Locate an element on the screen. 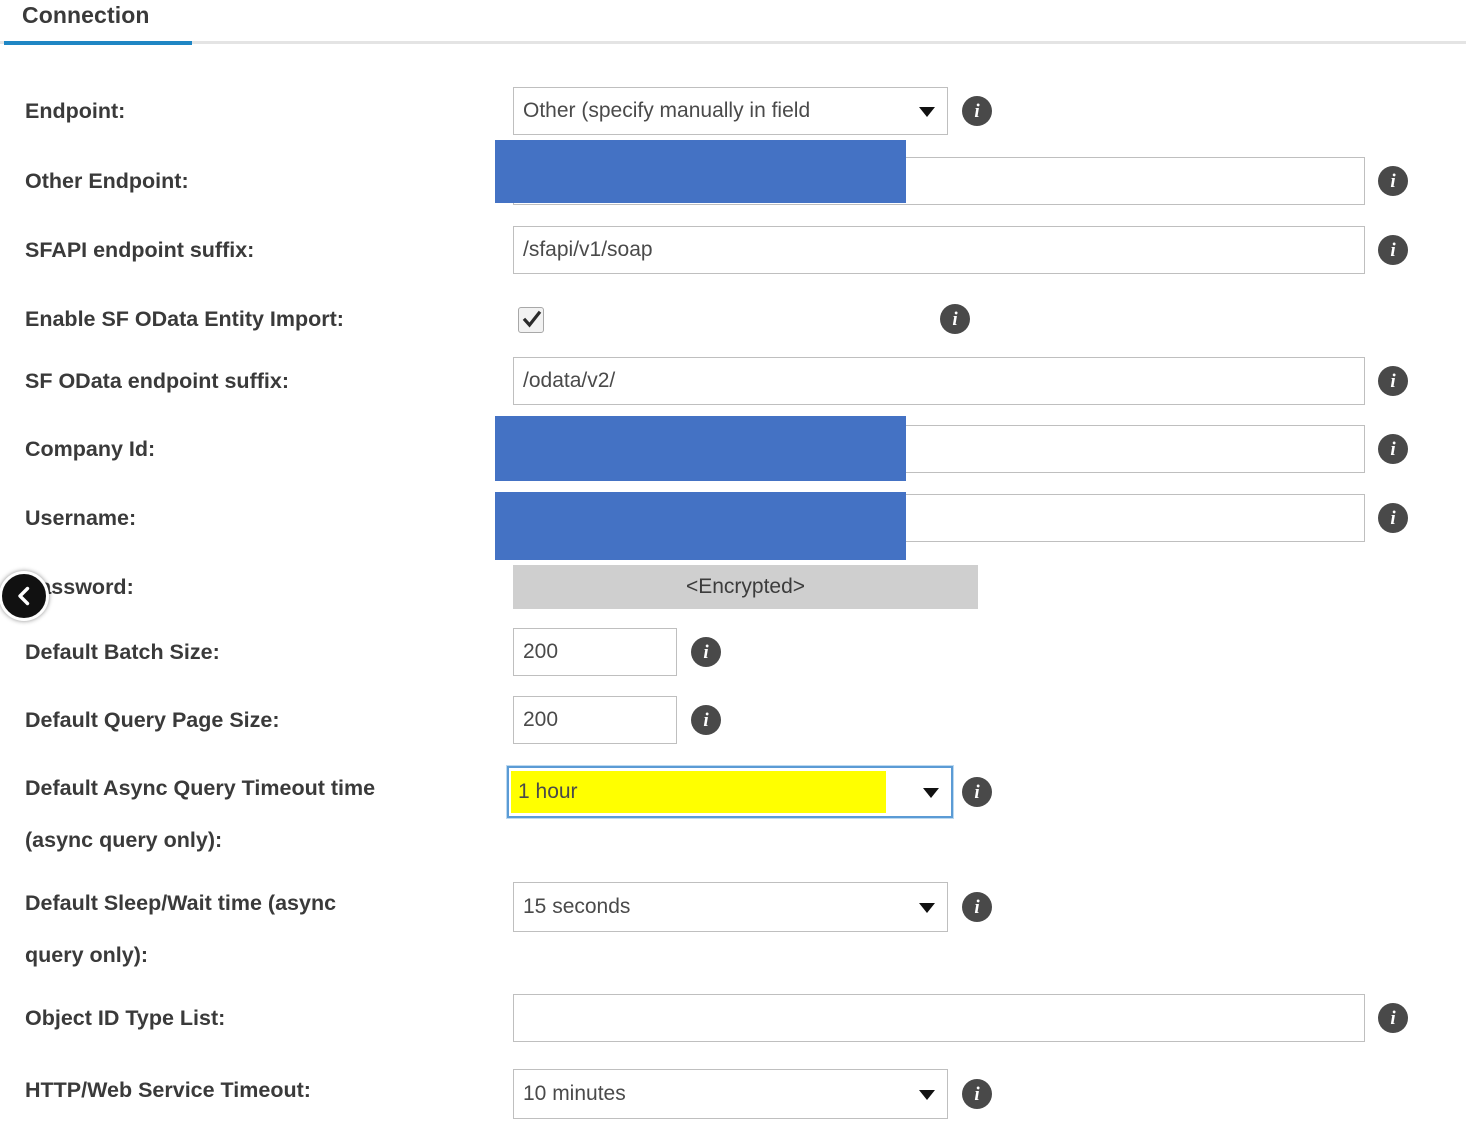 This screenshot has width=1466, height=1125. label-enable-sf-odata-entity-import: Enable SF OData Entity Import: is located at coordinates (184, 319).